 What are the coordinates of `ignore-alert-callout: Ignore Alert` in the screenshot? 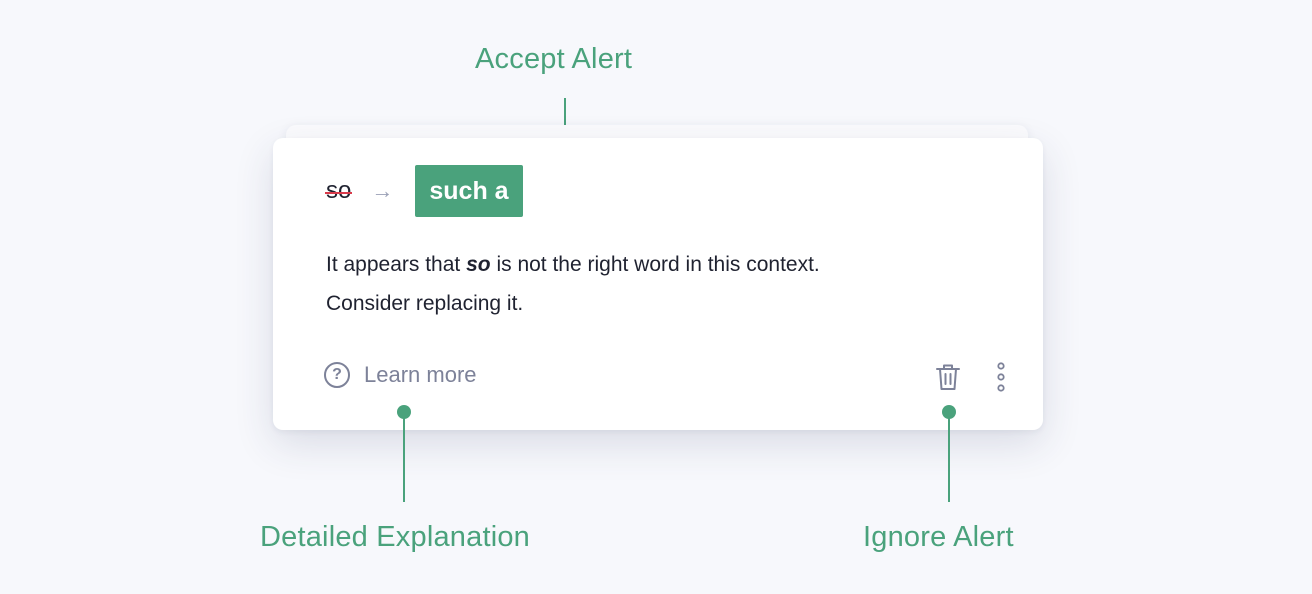 It's located at (938, 537).